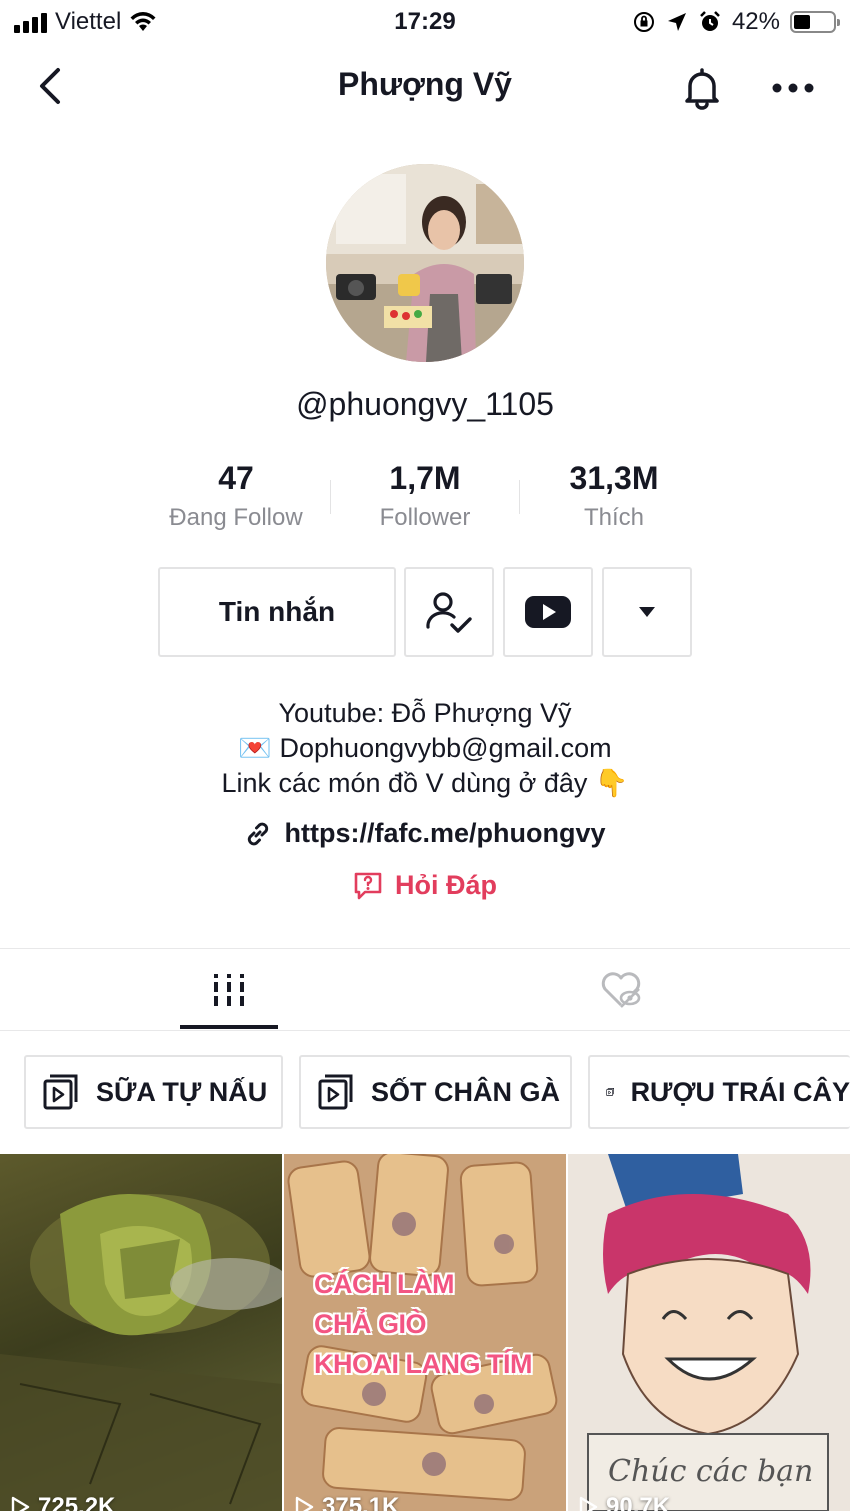  Describe the element at coordinates (77, 1502) in the screenshot. I see `view-count-text: 725,2K` at that location.